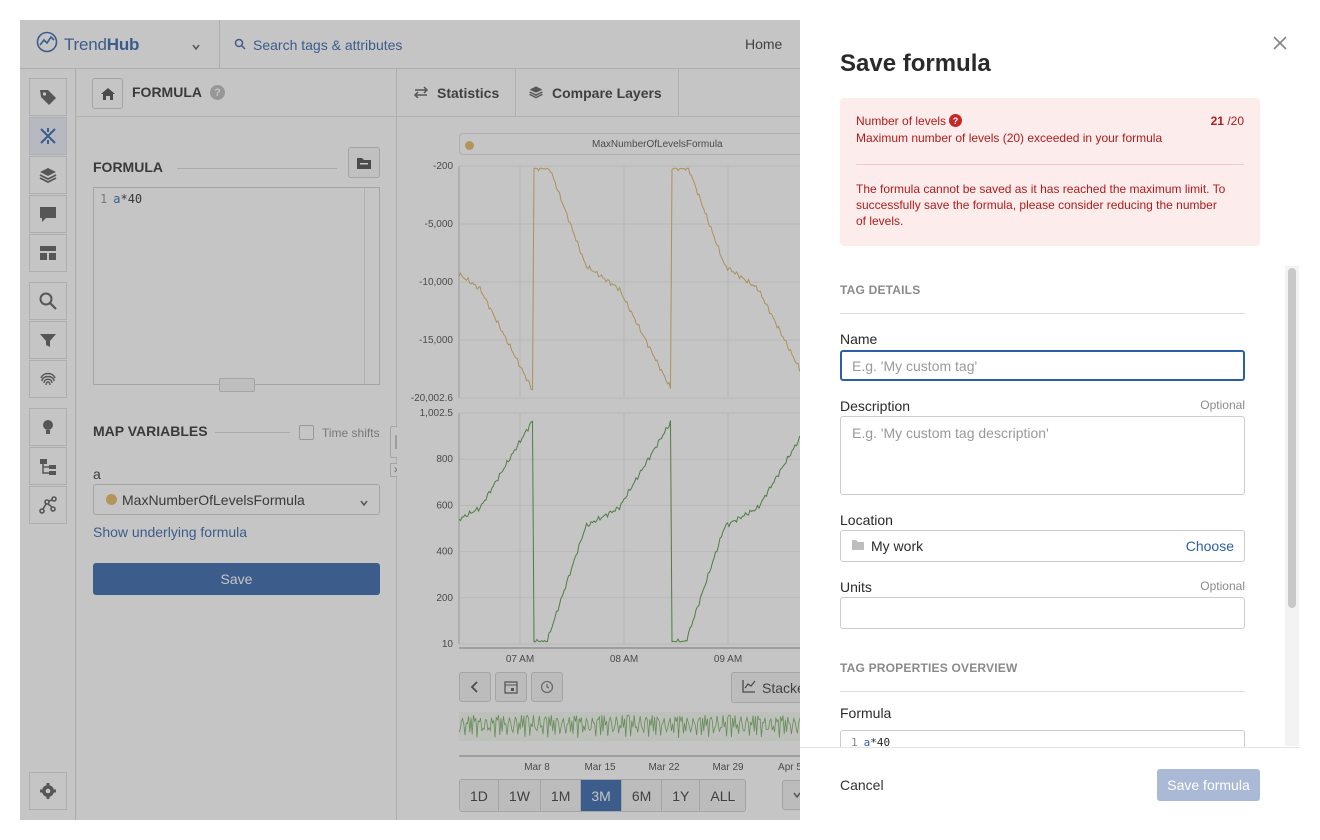 The width and height of the screenshot is (1320, 840). I want to click on formula-label: Formula, so click(866, 713).